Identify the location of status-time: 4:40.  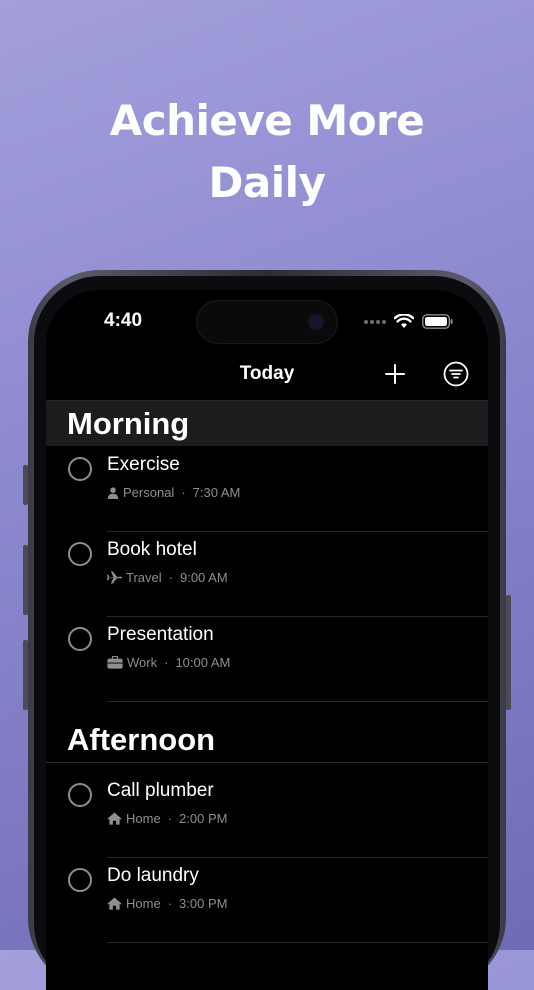
(123, 320).